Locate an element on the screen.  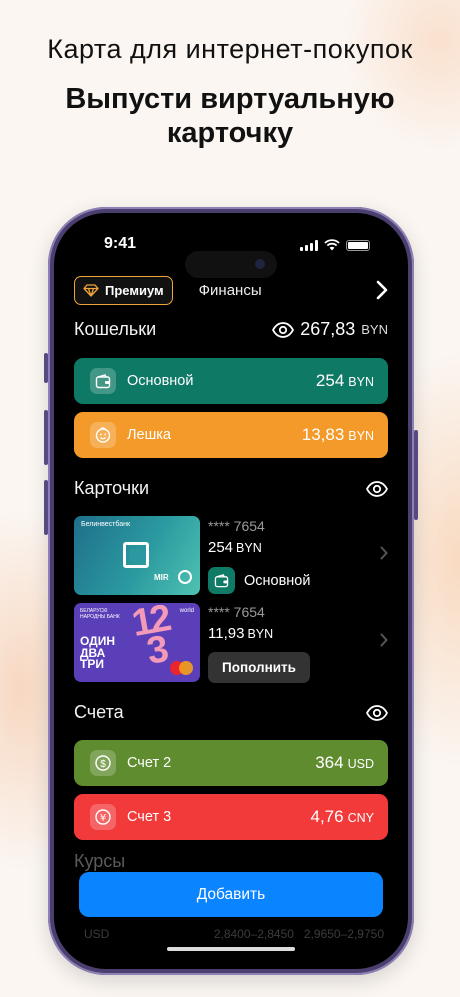
status-bar: 9:41 is located at coordinates (231, 256).